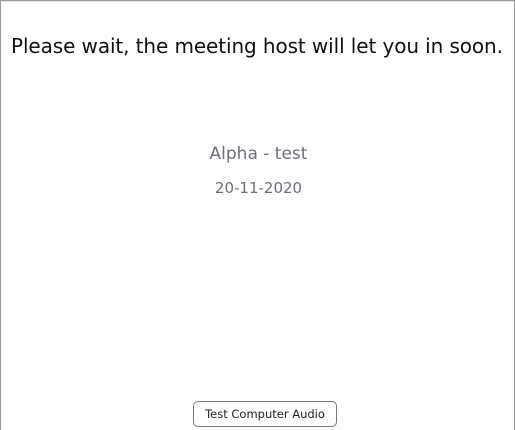 The height and width of the screenshot is (430, 515). Describe the element at coordinates (258, 188) in the screenshot. I see `meeting-date: 20-11-2020` at that location.